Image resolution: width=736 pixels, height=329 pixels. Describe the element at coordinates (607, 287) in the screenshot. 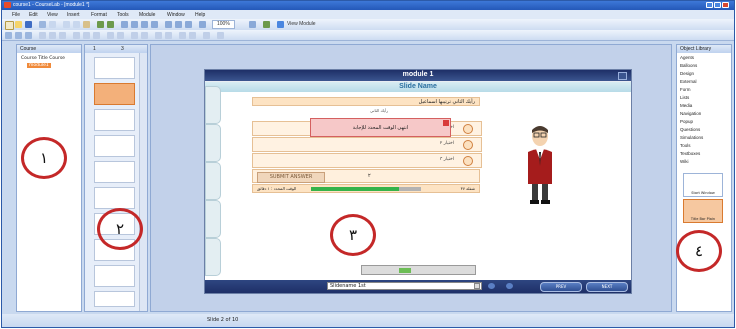

I see `next-button: NEXT` at that location.